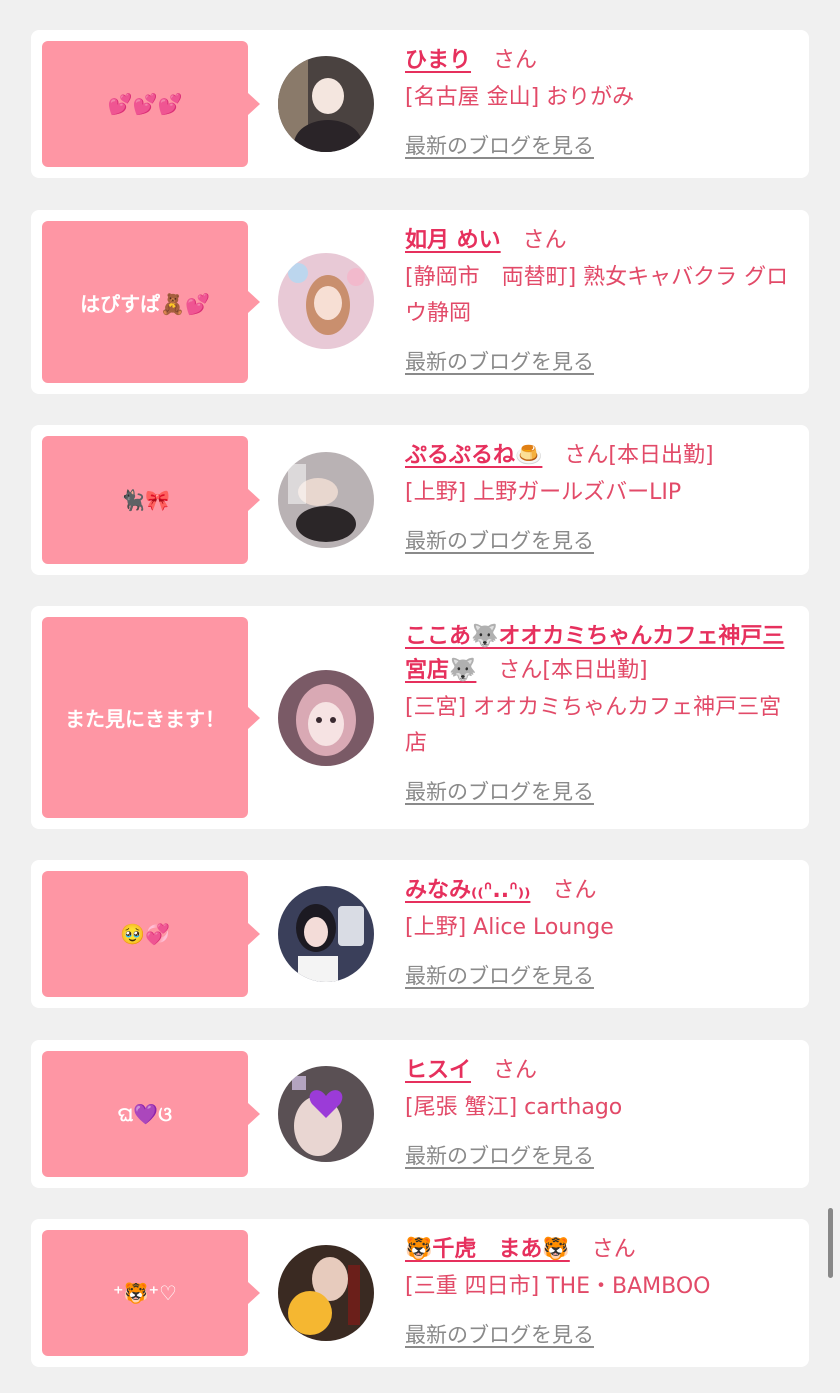 Image resolution: width=840 pixels, height=1393 pixels. Describe the element at coordinates (145, 934) in the screenshot. I see `message-text: 🥹💞` at that location.